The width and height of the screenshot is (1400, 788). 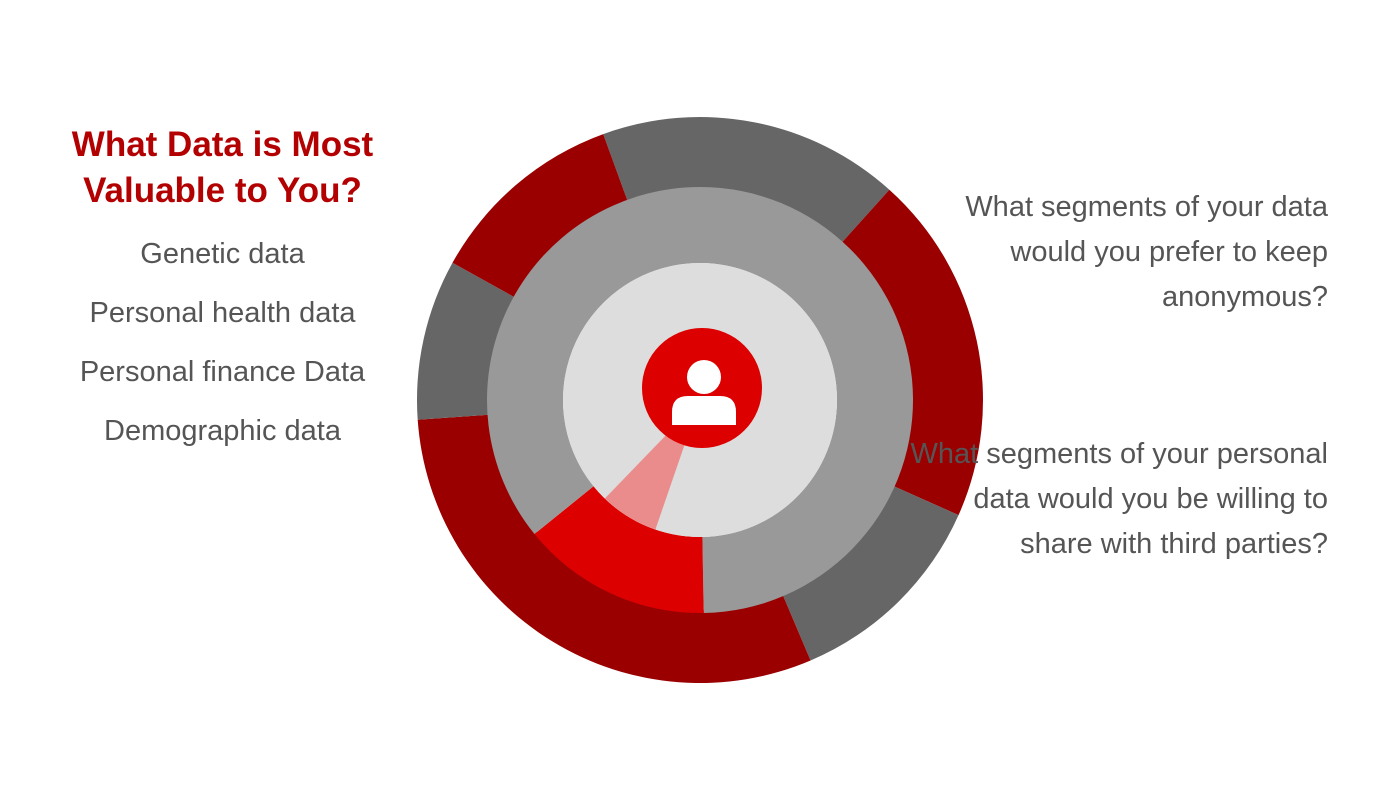 I want to click on user-icon-head, so click(x=704, y=377).